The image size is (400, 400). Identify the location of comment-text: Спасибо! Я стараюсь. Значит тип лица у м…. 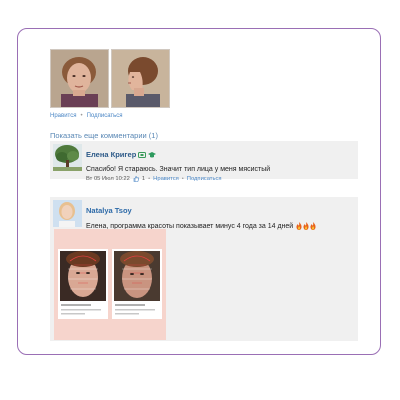
(178, 169).